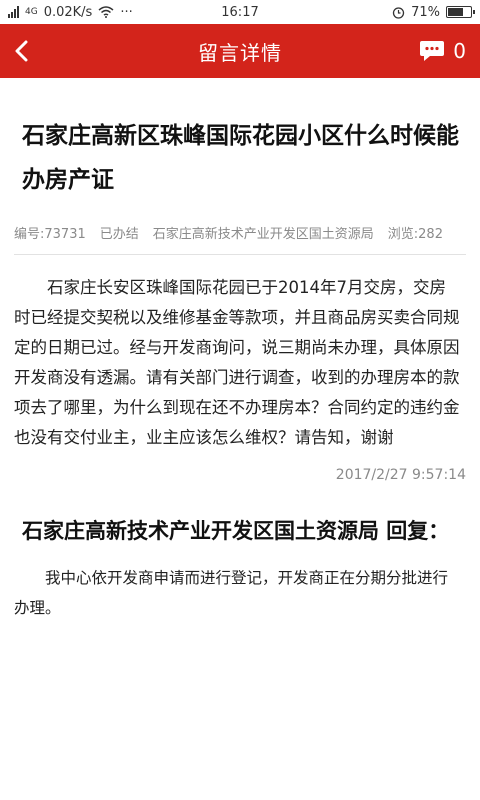  I want to click on more-indicator: ···, so click(126, 12).